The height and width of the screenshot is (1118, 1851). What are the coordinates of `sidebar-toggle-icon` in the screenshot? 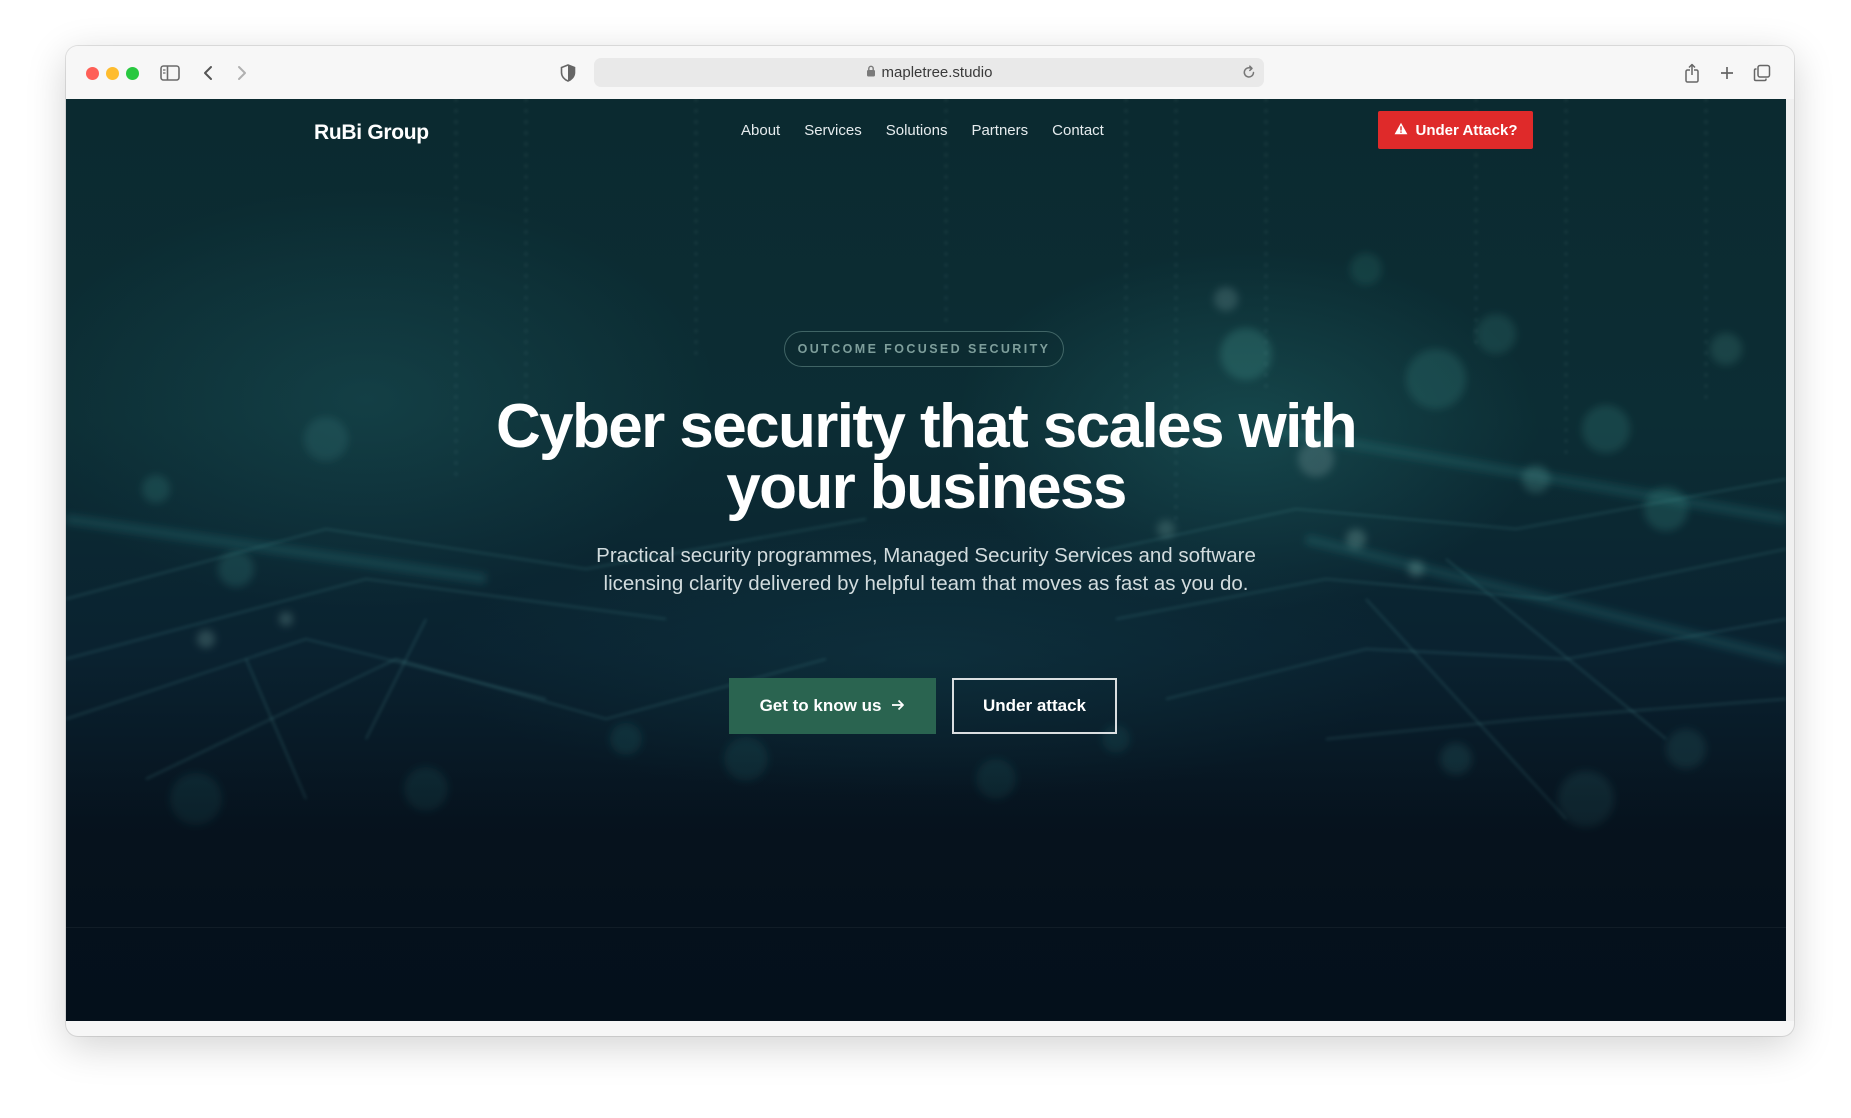 It's located at (170, 73).